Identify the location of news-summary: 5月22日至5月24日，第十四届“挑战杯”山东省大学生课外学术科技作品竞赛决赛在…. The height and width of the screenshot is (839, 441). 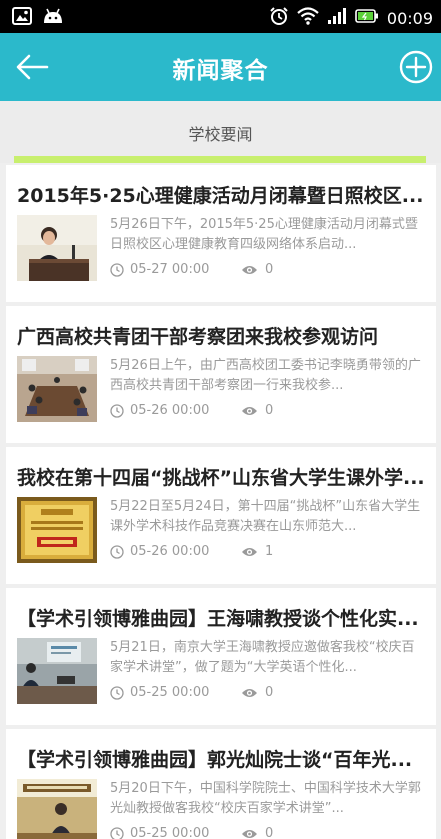
(265, 516).